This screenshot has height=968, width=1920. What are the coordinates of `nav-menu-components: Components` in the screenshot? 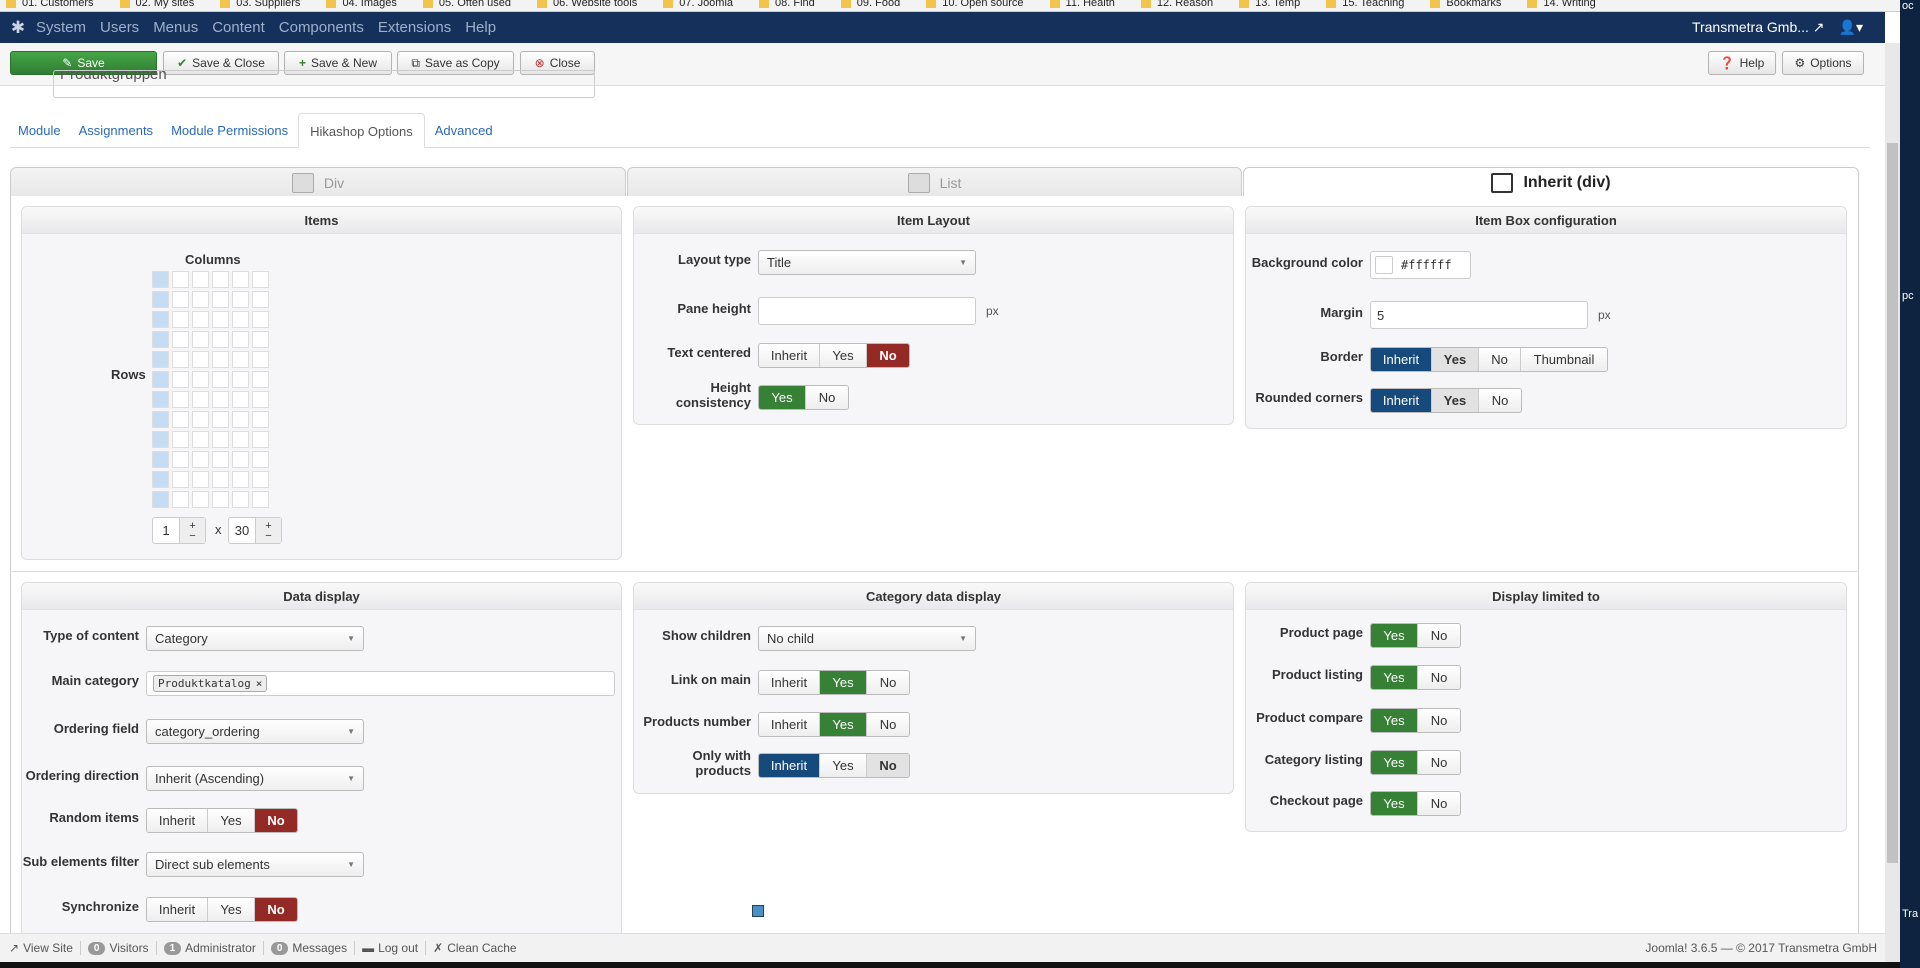 It's located at (321, 27).